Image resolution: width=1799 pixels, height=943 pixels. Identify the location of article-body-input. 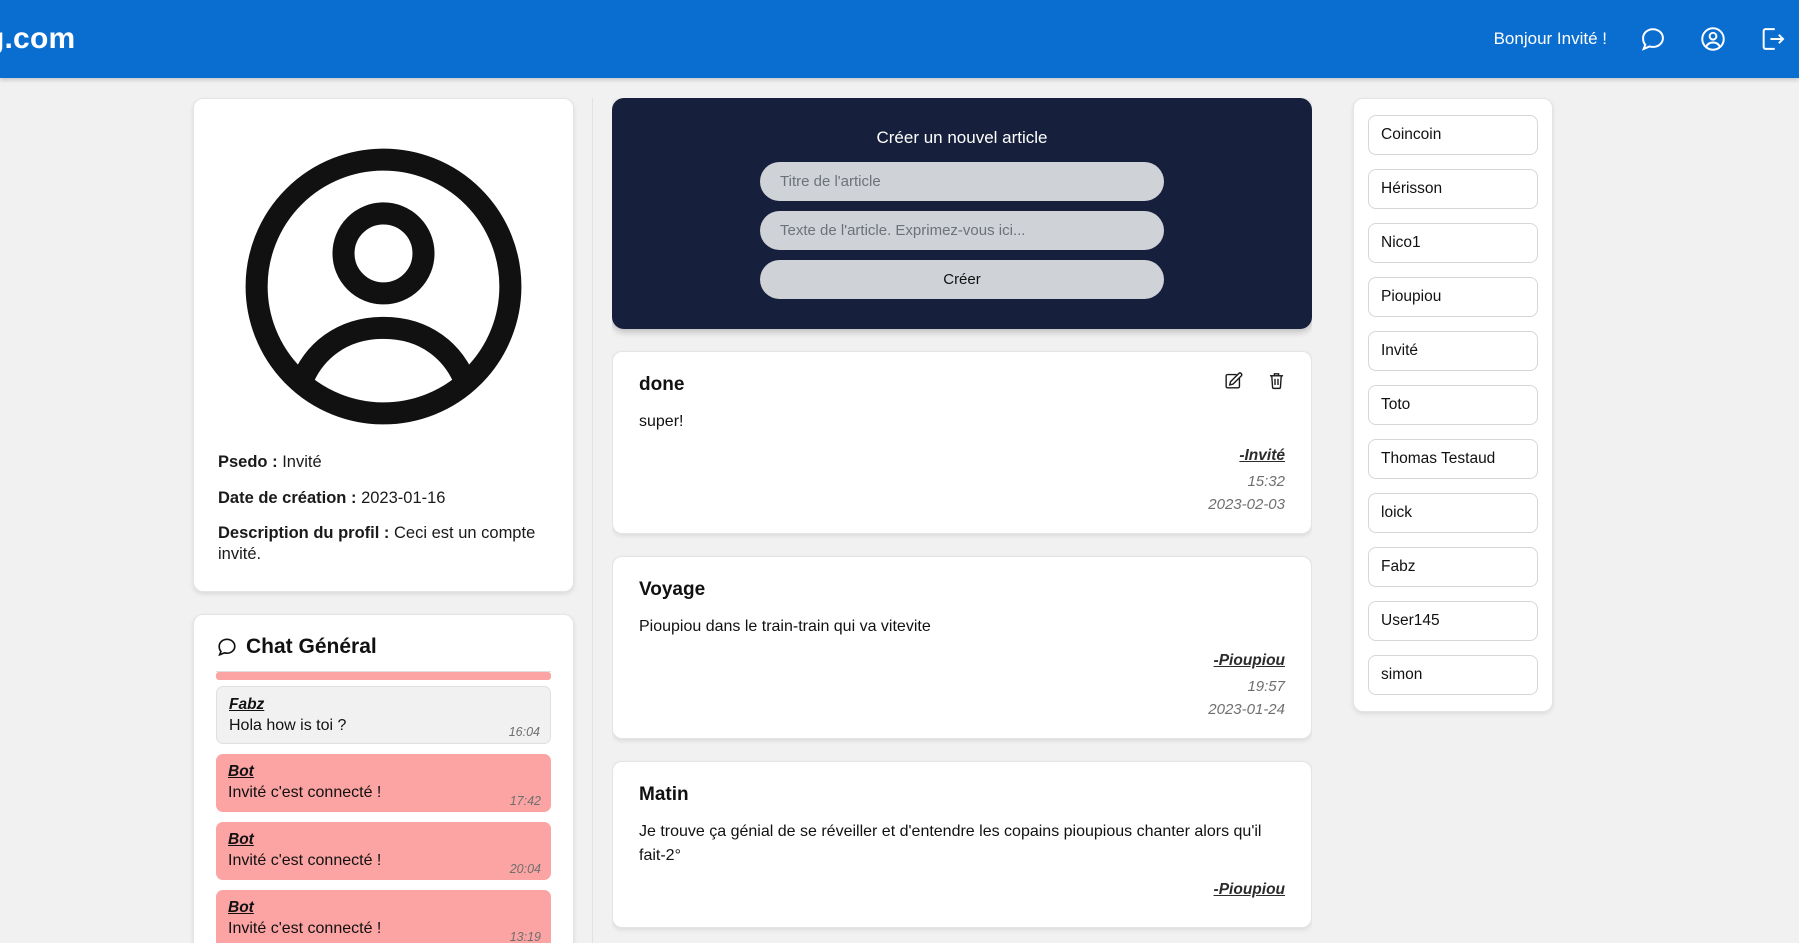
(962, 230).